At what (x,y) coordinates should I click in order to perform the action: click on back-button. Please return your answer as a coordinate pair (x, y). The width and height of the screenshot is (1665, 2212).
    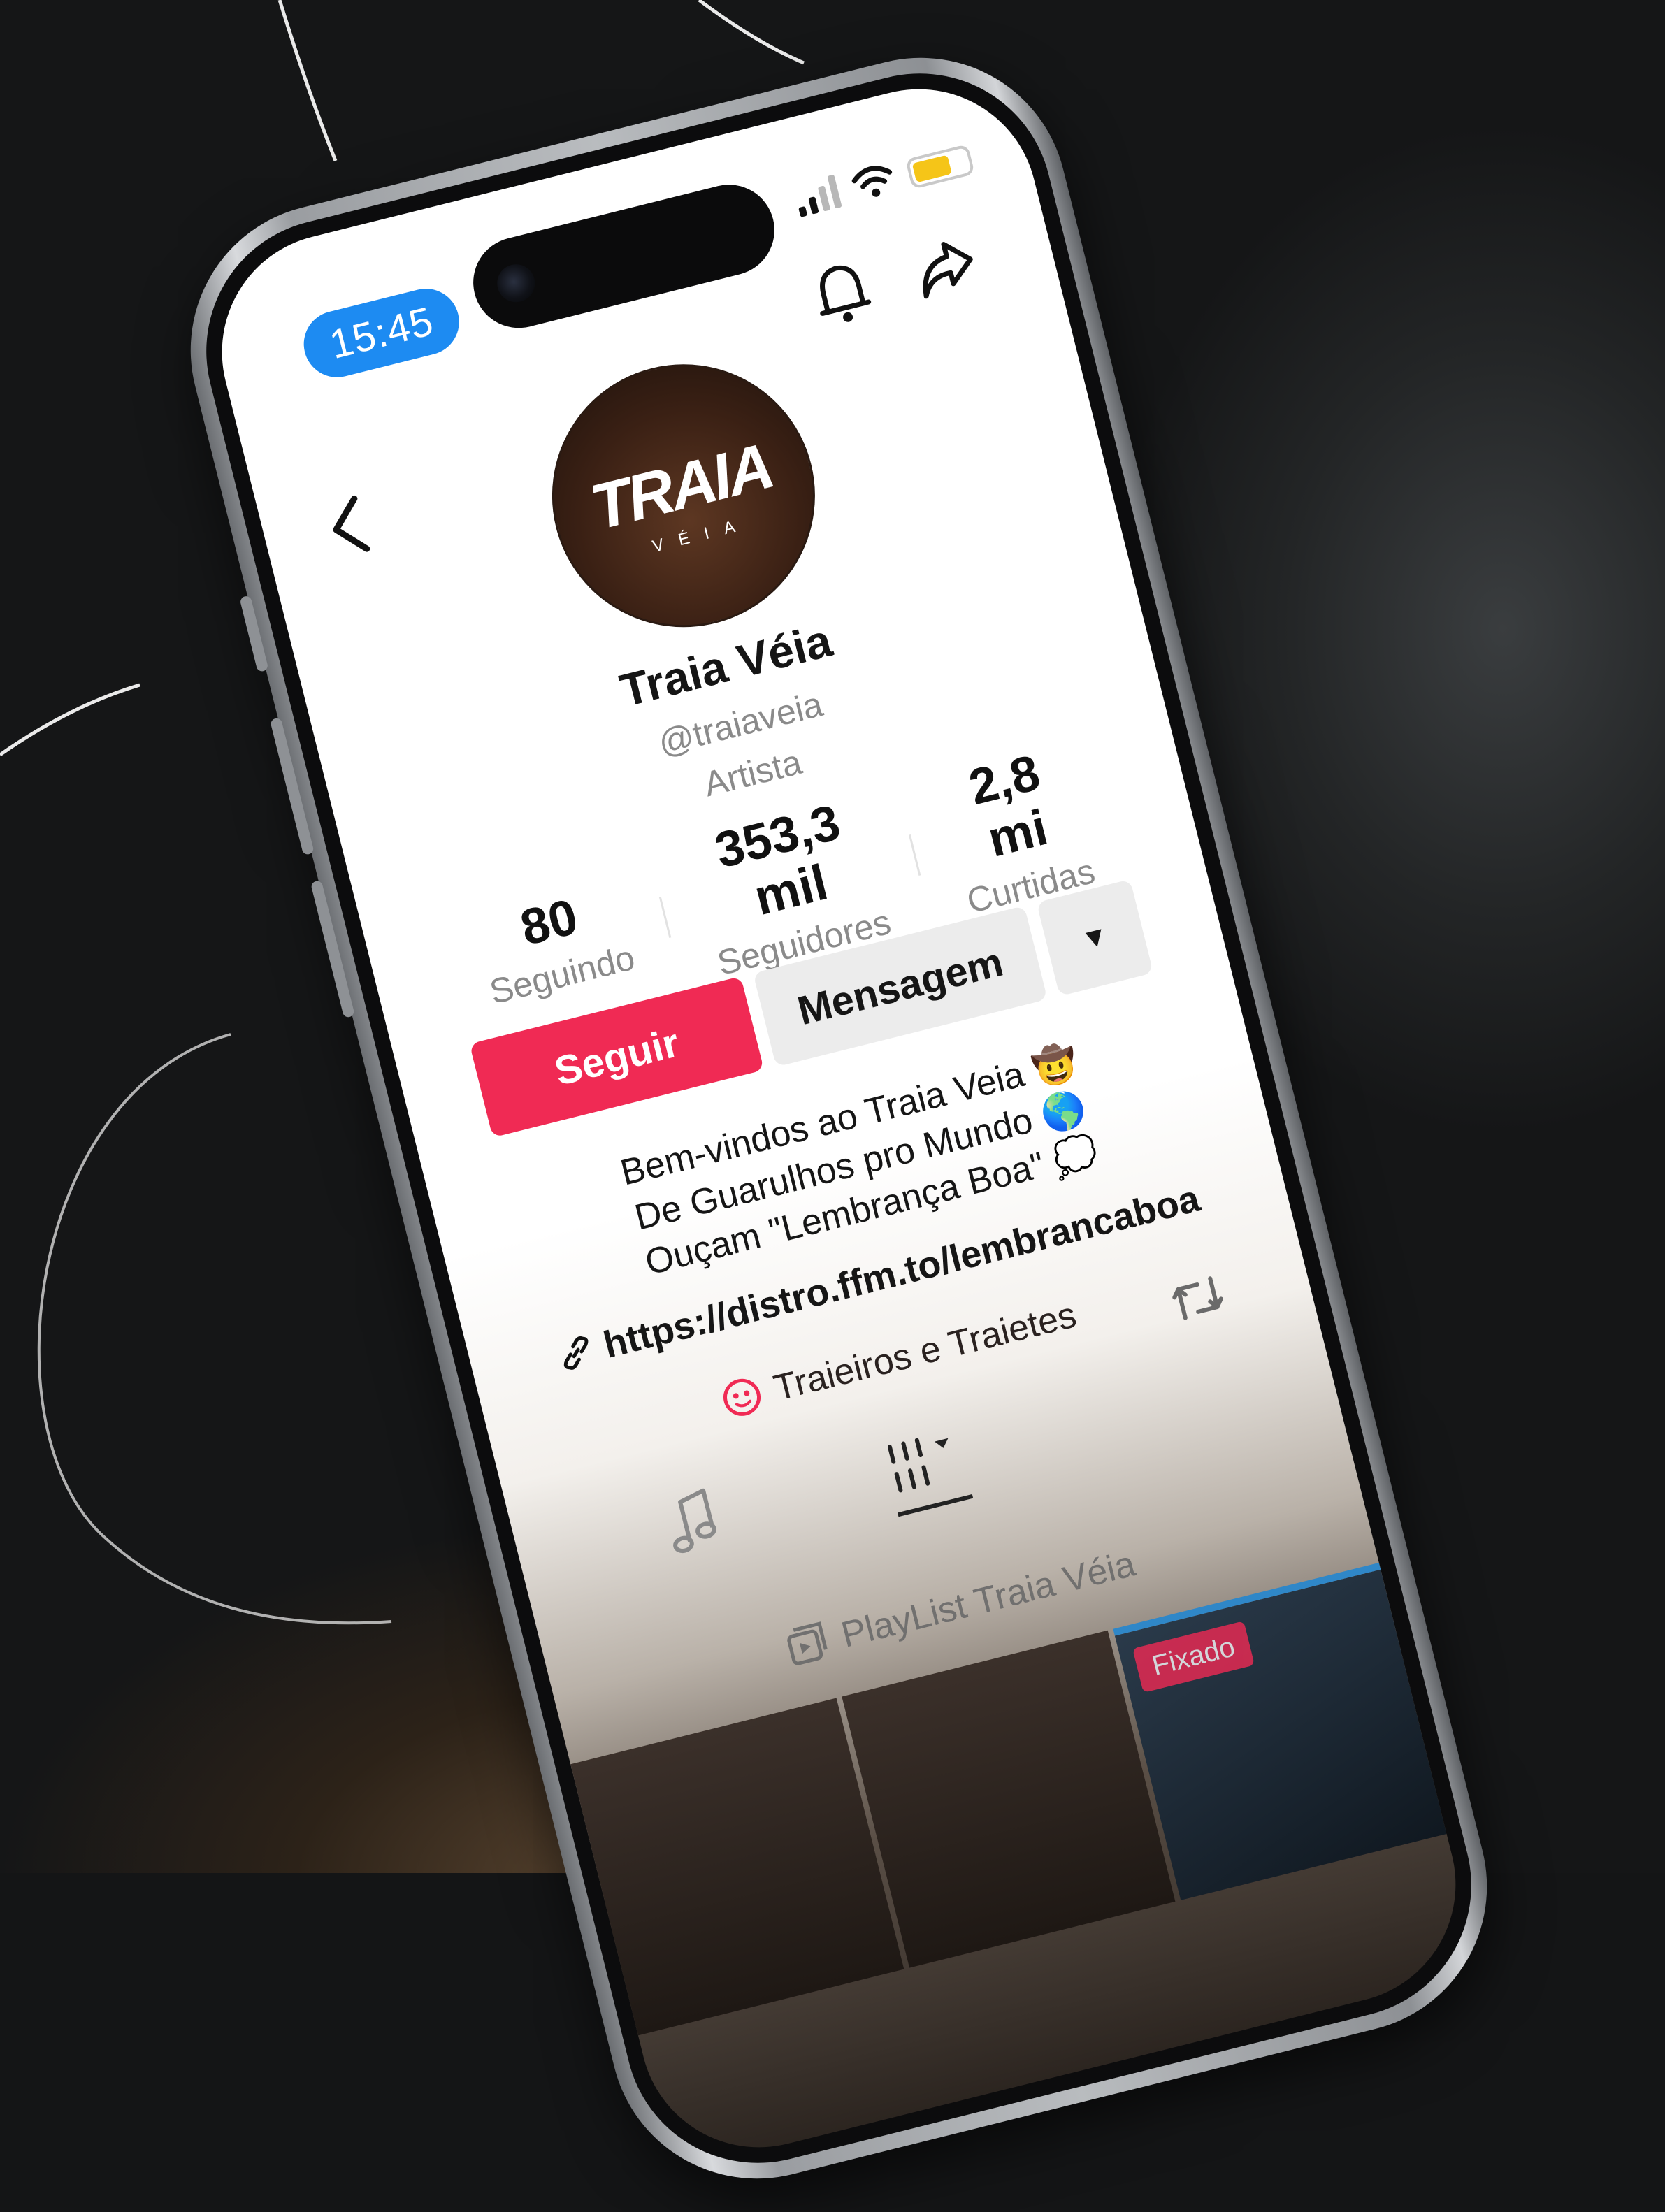
    Looking at the image, I should click on (348, 528).